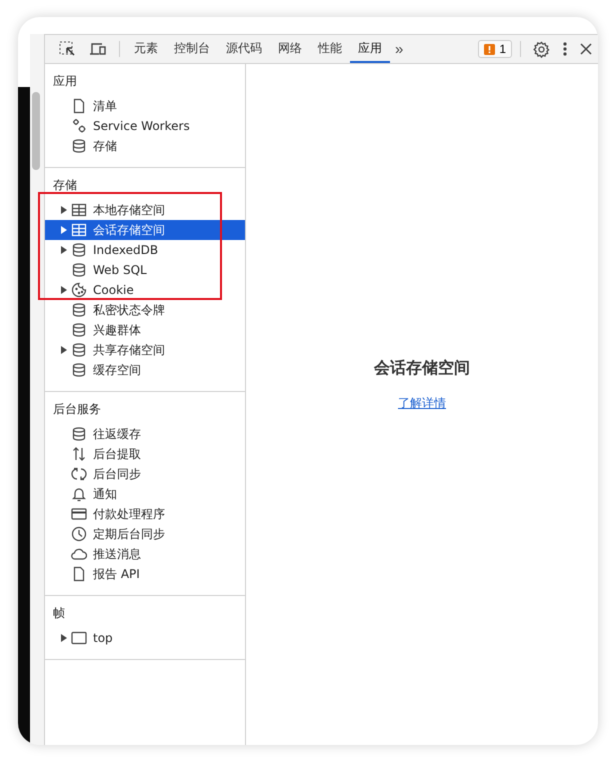 The height and width of the screenshot is (762, 616). Describe the element at coordinates (370, 49) in the screenshot. I see `panel-tab: 应用` at that location.